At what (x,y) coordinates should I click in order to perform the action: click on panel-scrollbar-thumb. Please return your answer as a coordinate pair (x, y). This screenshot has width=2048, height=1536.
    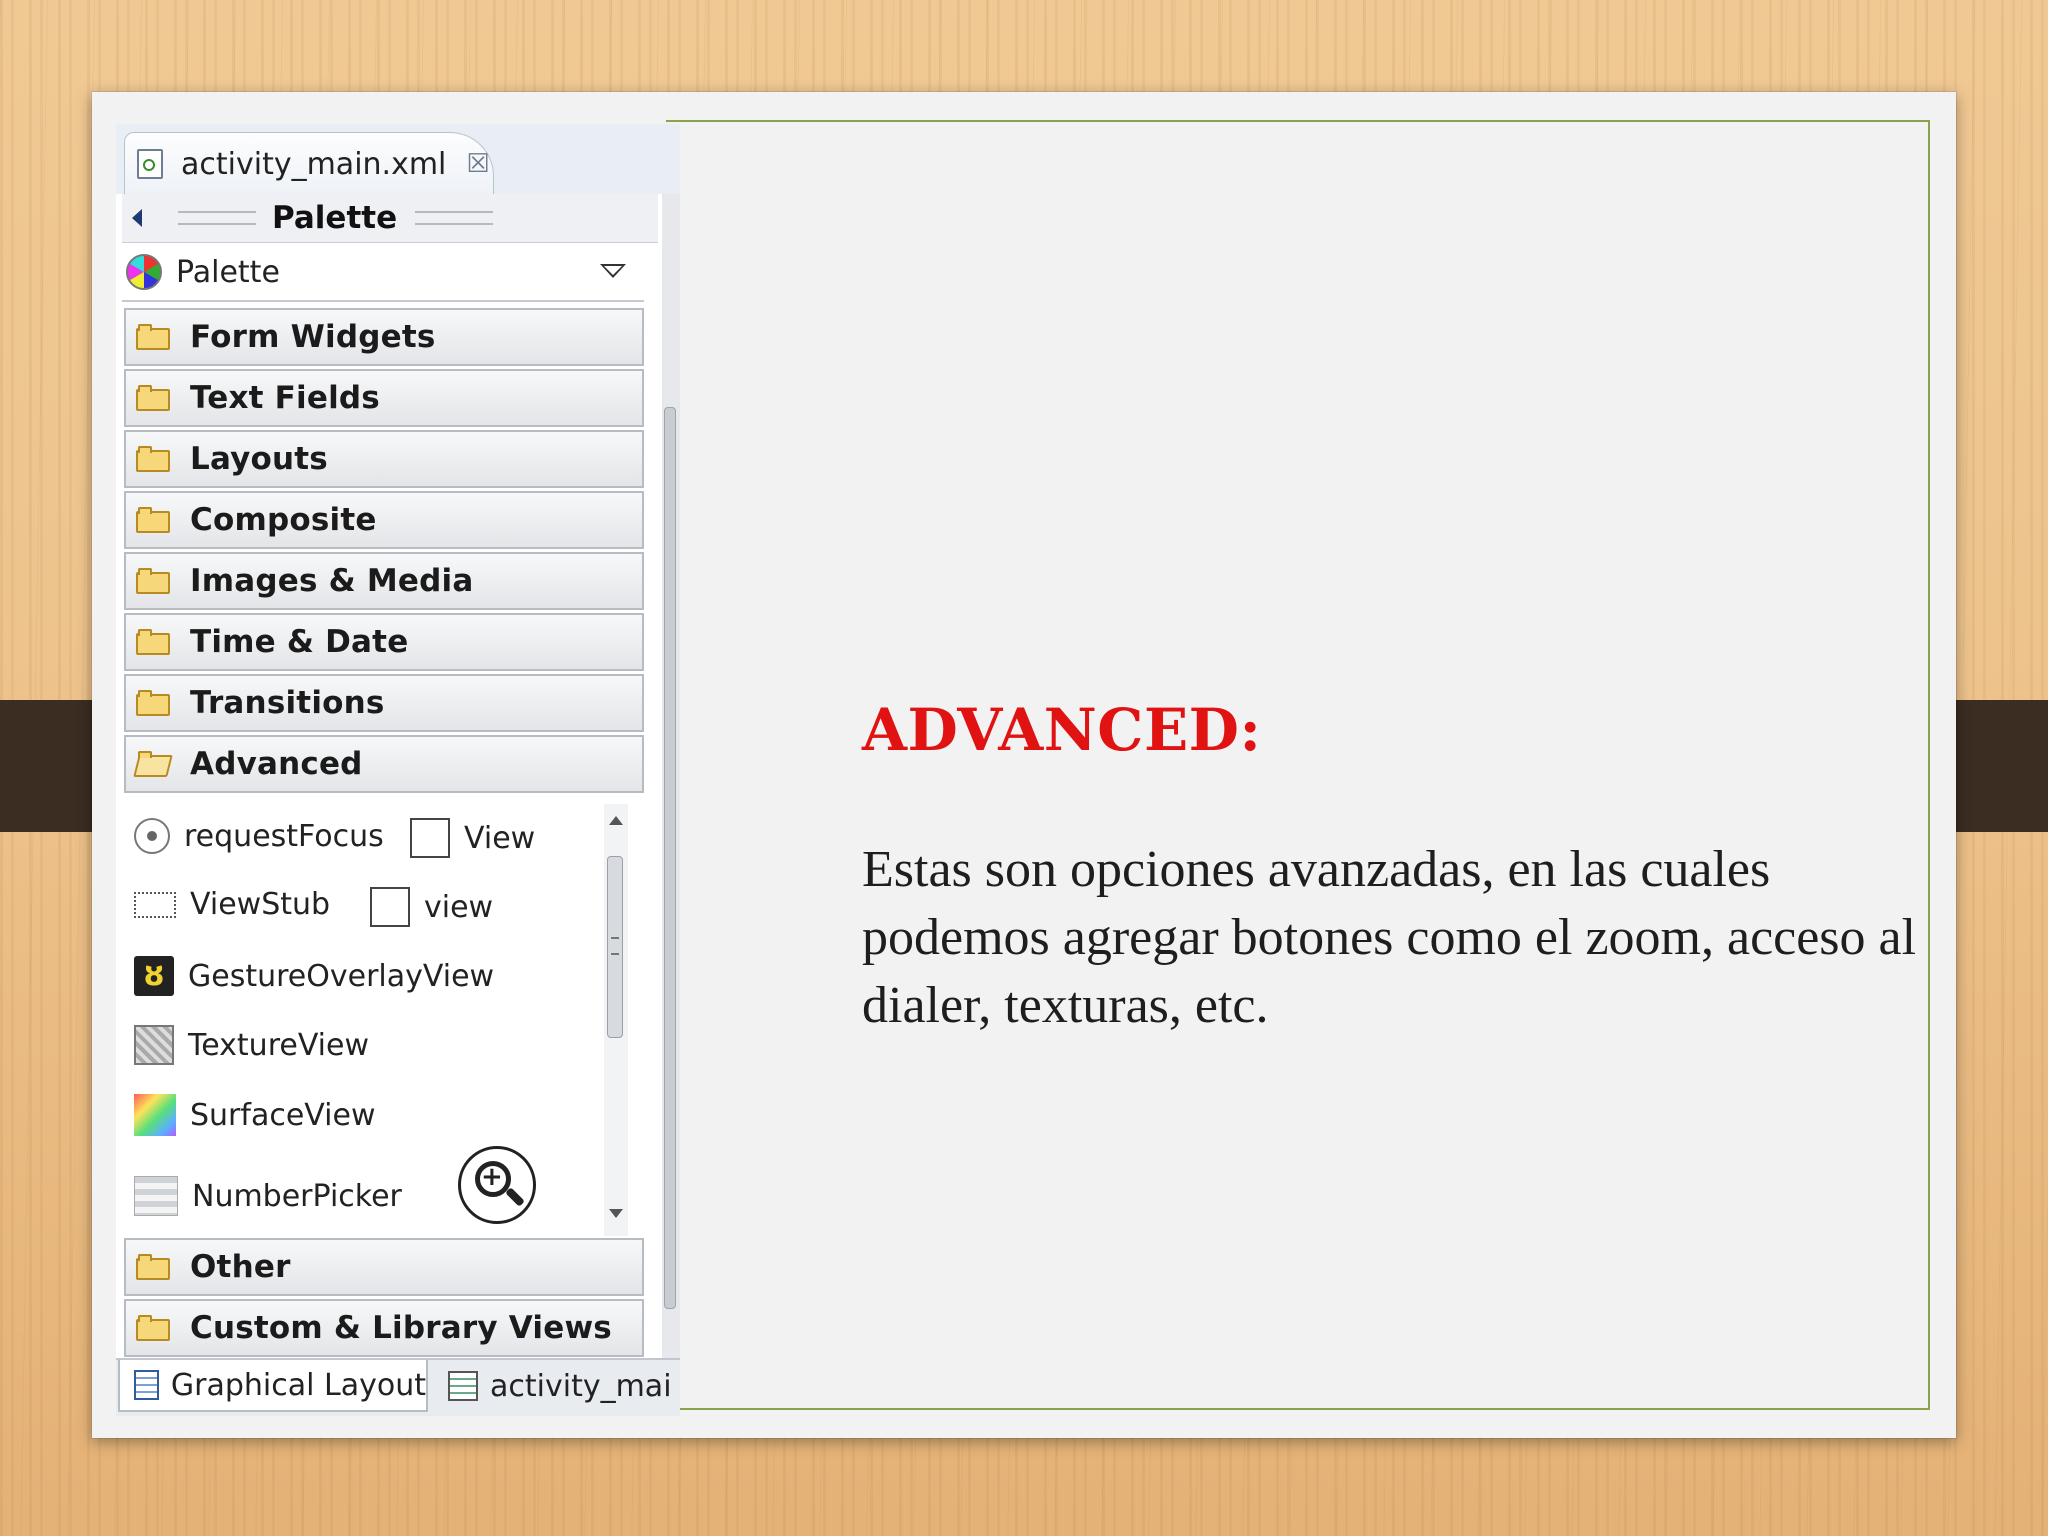
    Looking at the image, I should click on (670, 858).